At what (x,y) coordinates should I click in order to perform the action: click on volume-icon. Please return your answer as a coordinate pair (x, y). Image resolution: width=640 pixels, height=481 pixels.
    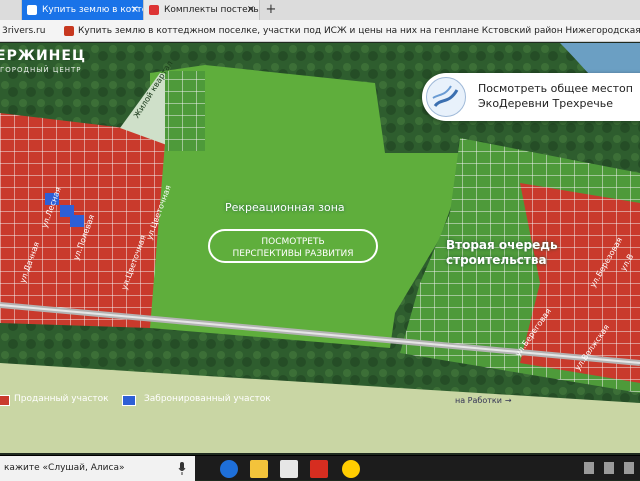
    Looking at the image, I should click on (609, 468).